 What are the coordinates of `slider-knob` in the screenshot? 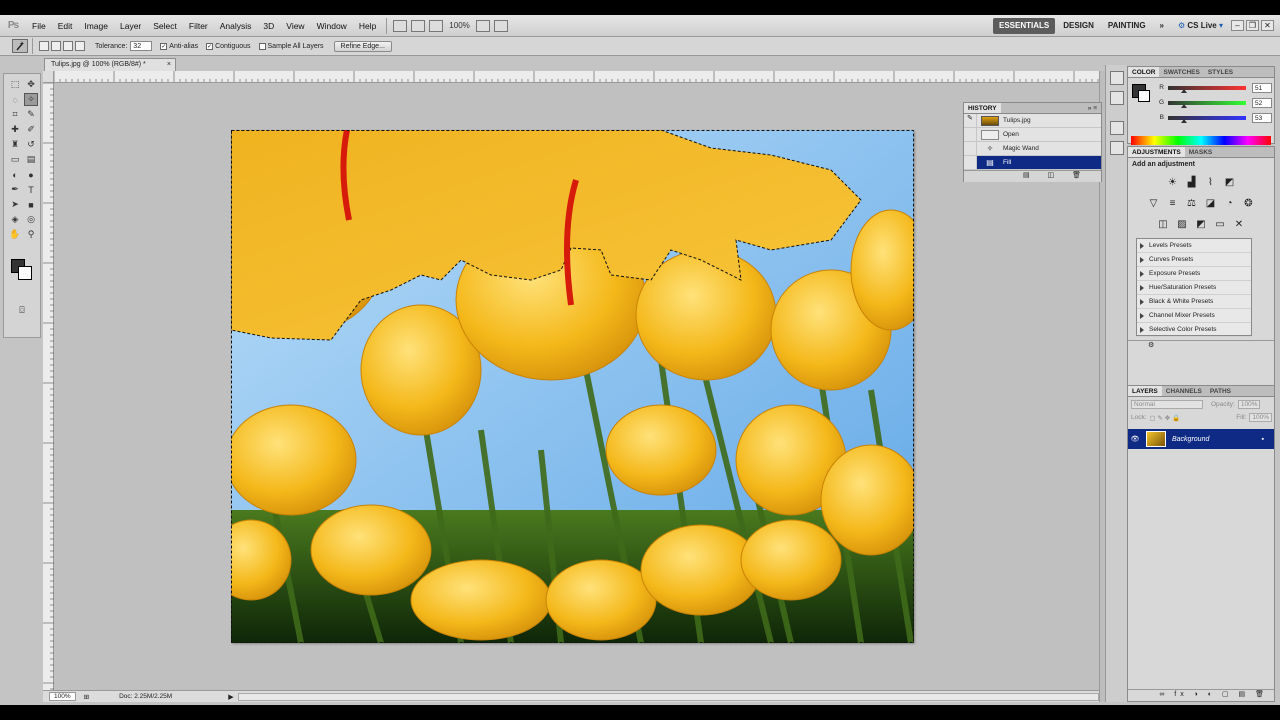 It's located at (1183, 105).